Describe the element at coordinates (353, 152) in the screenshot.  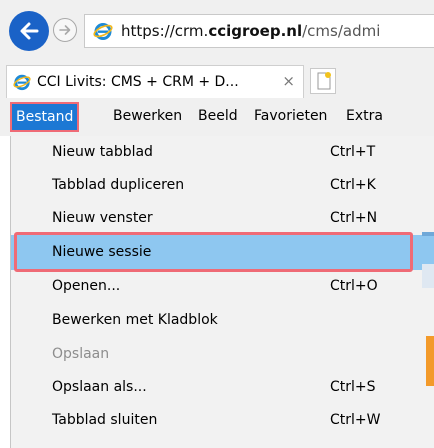
I see `menu-item-shortcut: Ctrl+T` at that location.